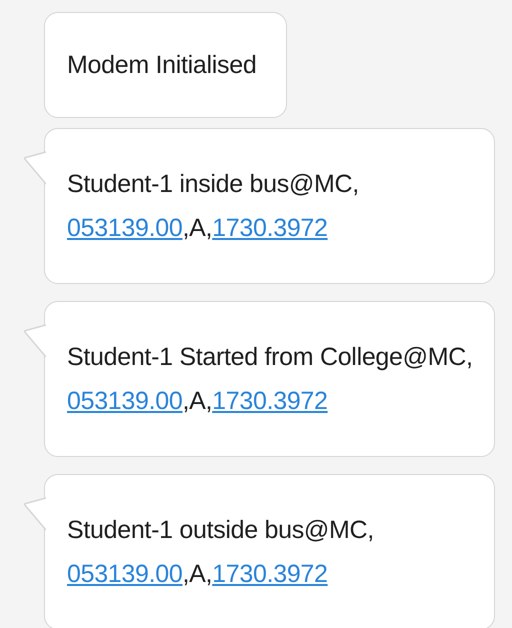  What do you see at coordinates (269, 357) in the screenshot?
I see `message-text: Student-1 Started from College@MC,` at bounding box center [269, 357].